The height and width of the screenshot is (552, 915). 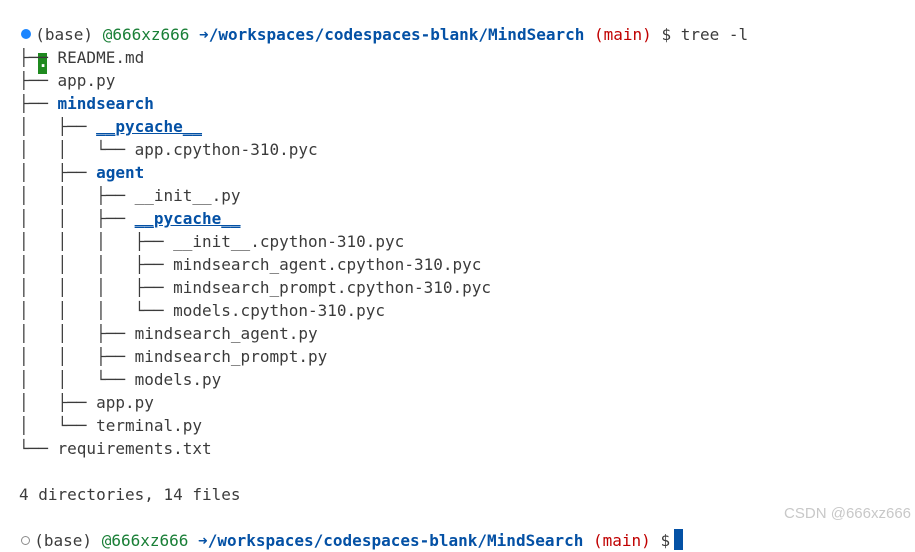 I want to click on tree-row: │ │ ├── mindsearch_prompt.py, so click(x=173, y=356).